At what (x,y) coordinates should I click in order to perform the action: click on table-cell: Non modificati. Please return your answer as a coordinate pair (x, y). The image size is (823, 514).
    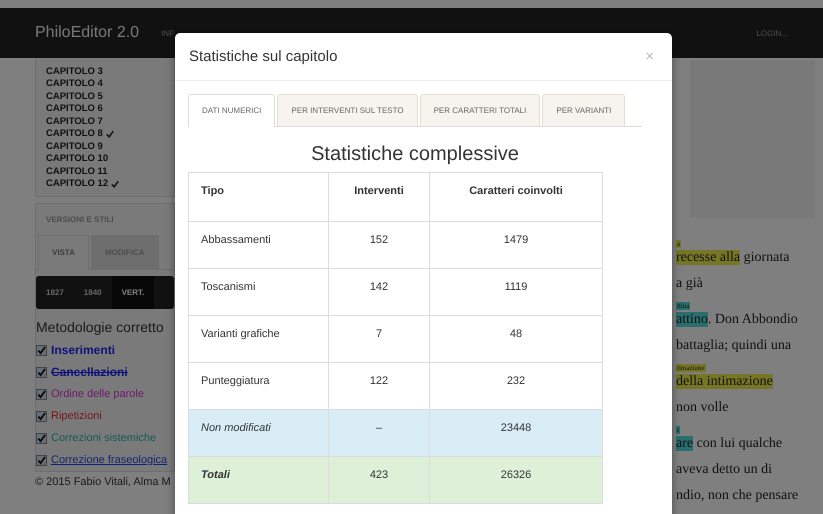
    Looking at the image, I should click on (258, 433).